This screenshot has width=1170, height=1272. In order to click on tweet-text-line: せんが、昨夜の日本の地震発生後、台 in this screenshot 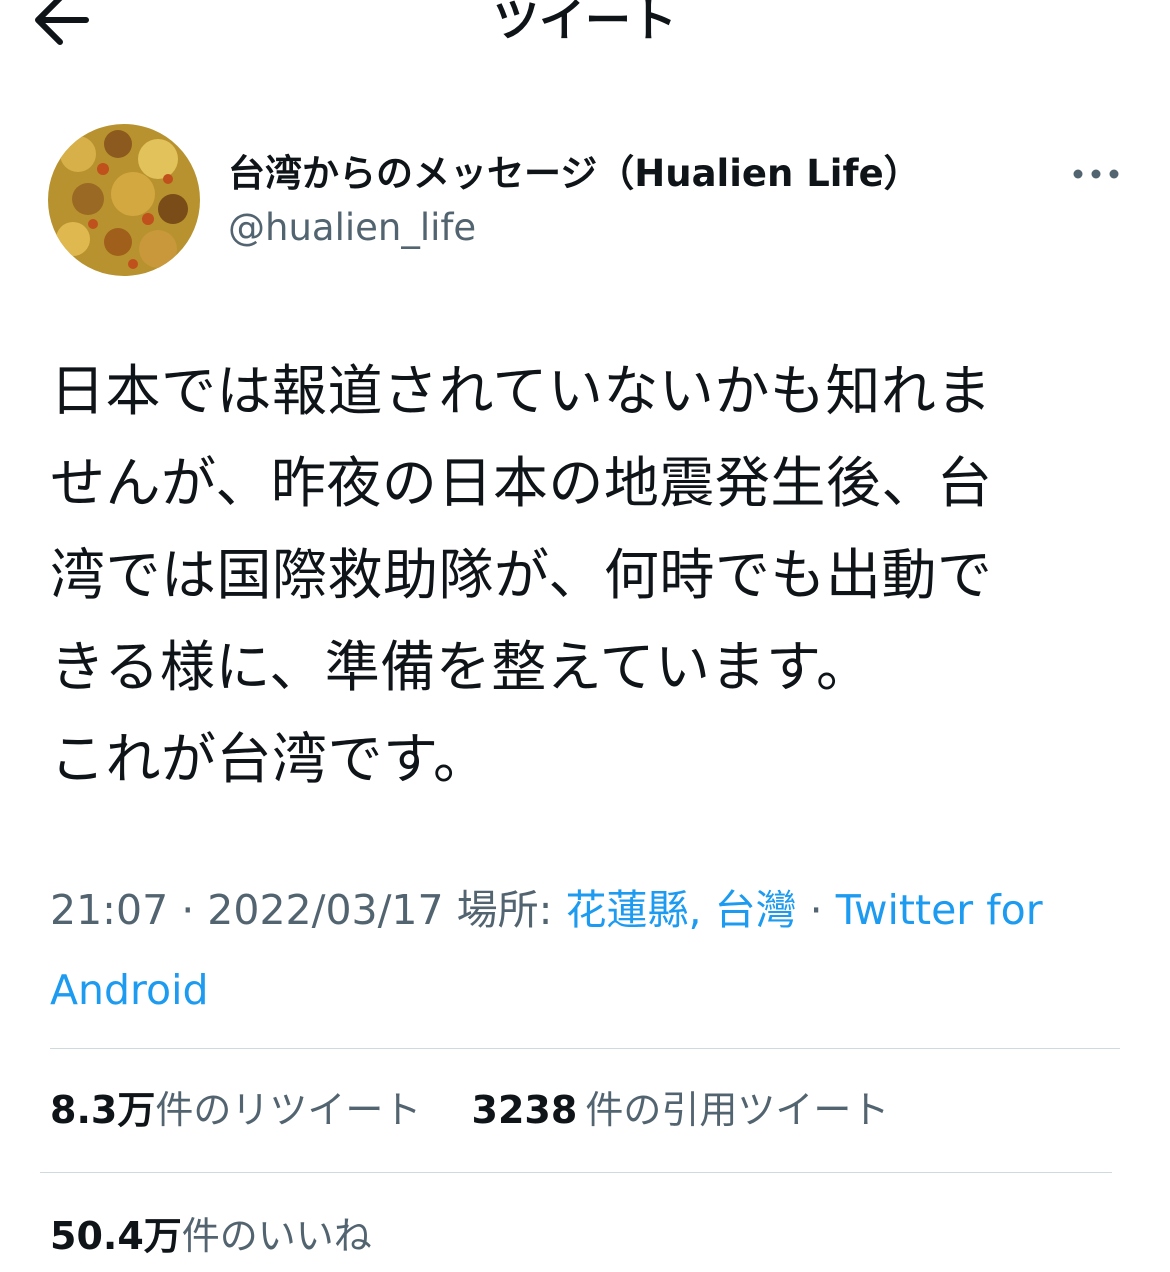, I will do `click(521, 483)`.